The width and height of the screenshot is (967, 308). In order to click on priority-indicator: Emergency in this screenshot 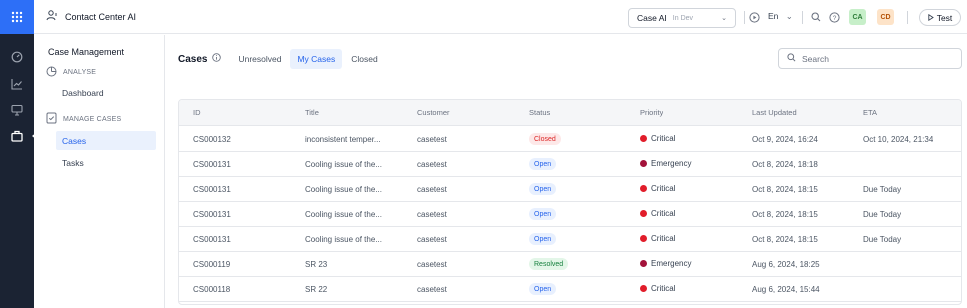, I will do `click(665, 163)`.